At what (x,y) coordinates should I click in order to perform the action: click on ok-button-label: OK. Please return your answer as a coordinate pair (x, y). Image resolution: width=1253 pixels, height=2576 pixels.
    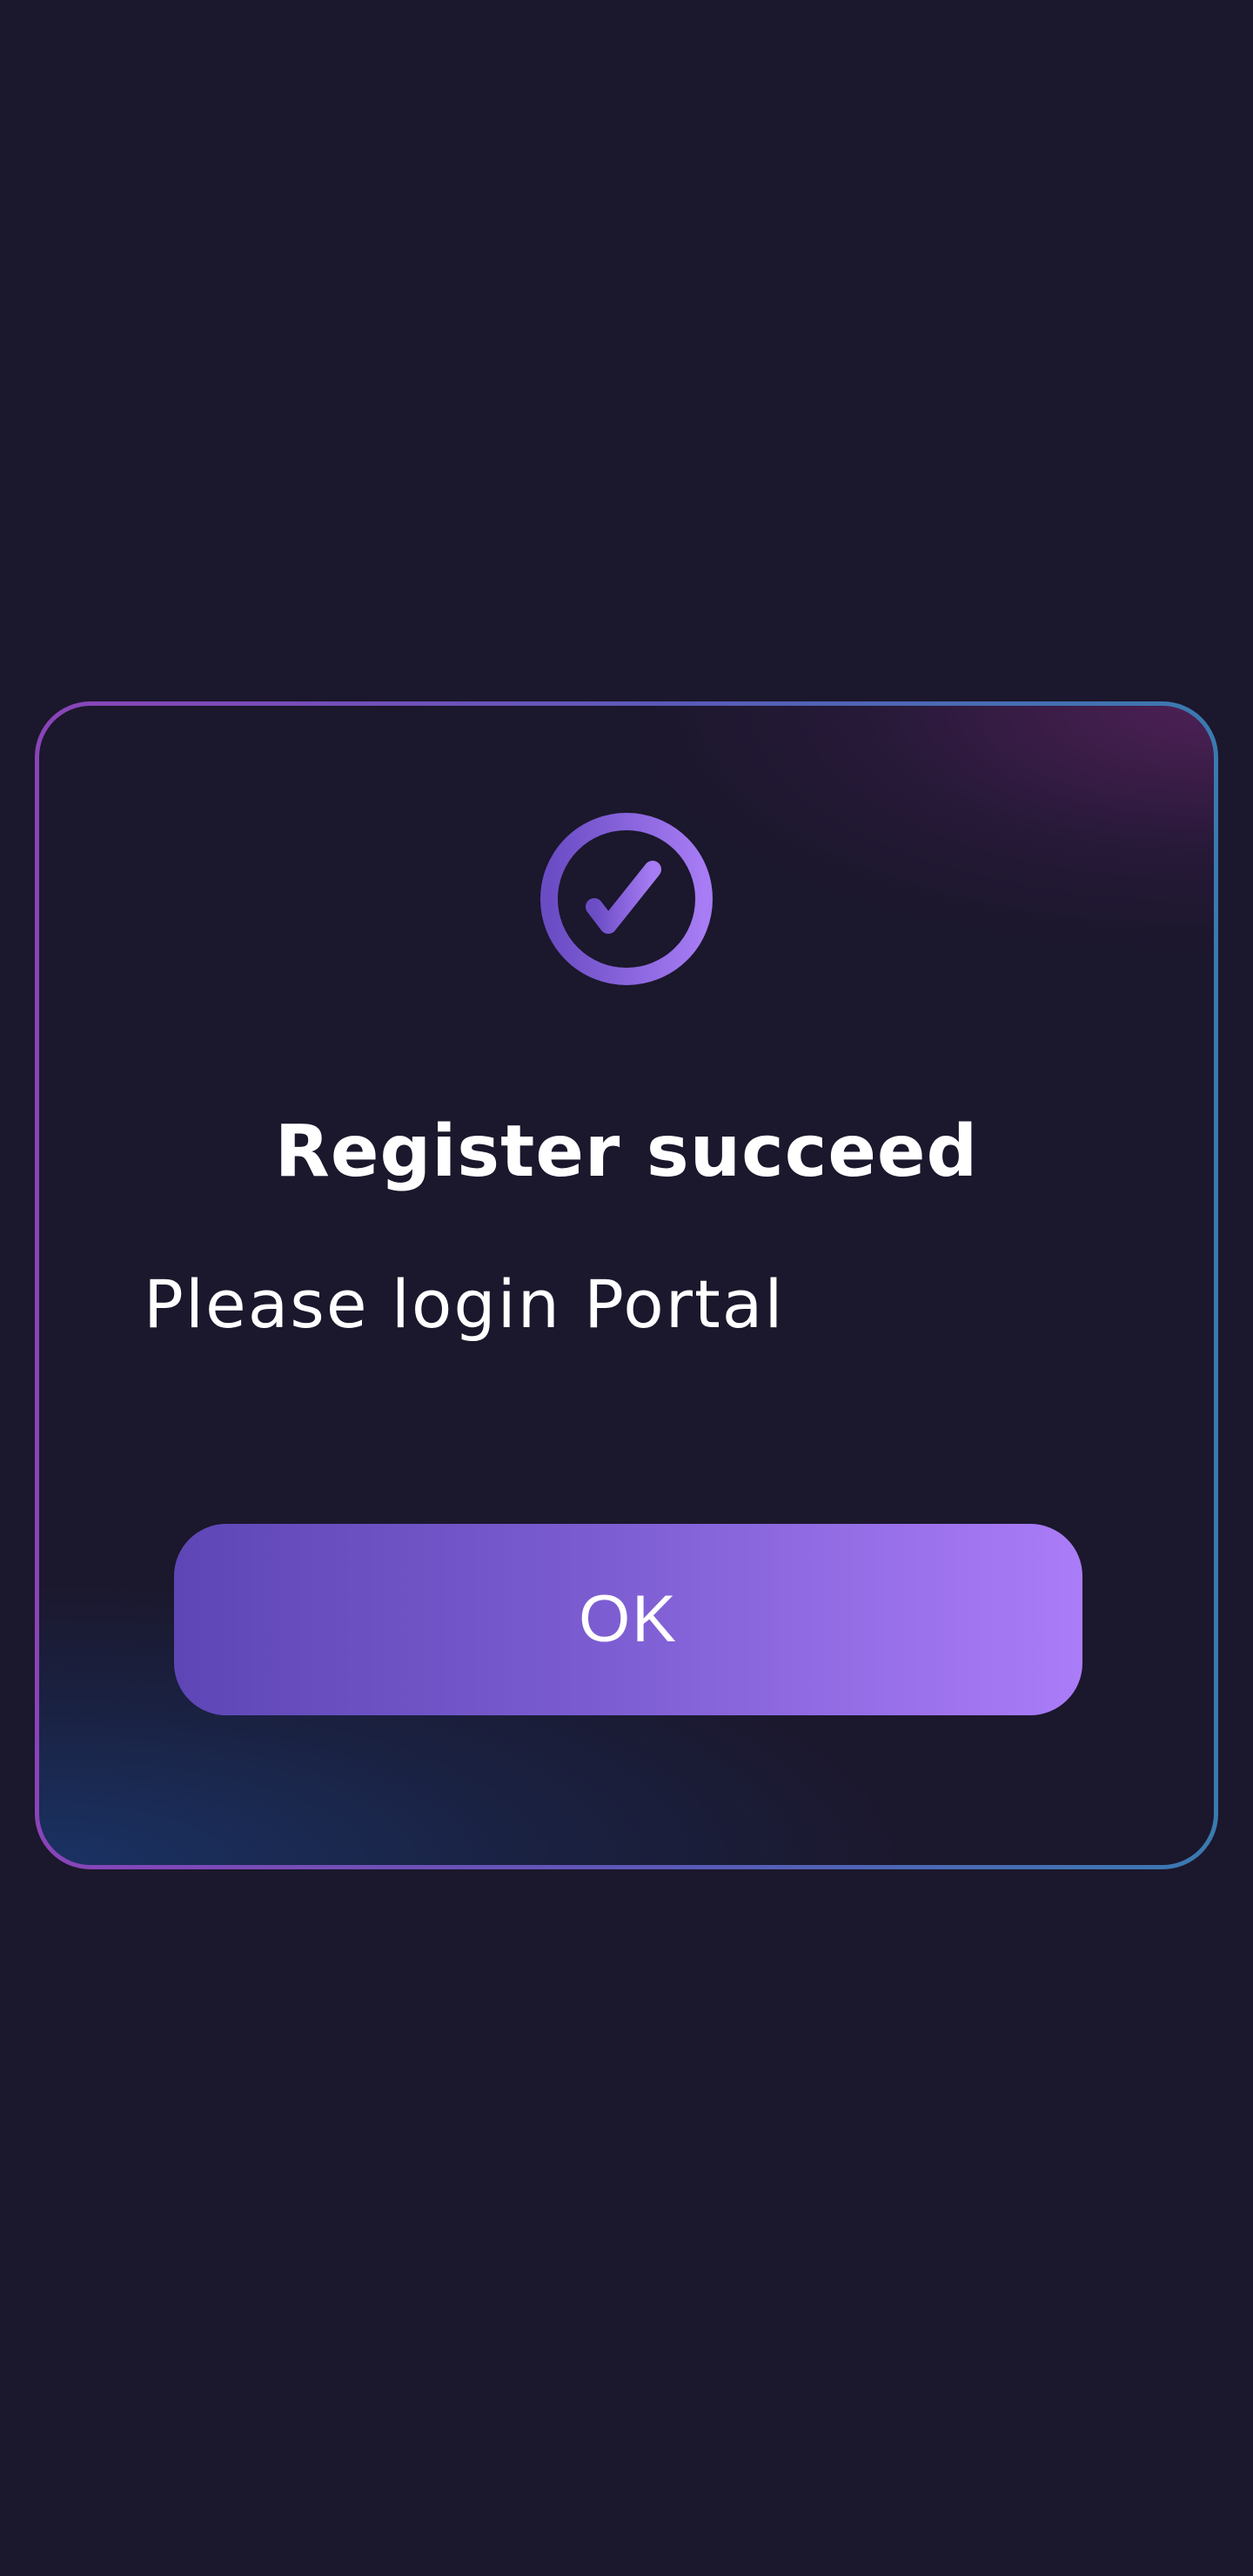
    Looking at the image, I should click on (628, 1619).